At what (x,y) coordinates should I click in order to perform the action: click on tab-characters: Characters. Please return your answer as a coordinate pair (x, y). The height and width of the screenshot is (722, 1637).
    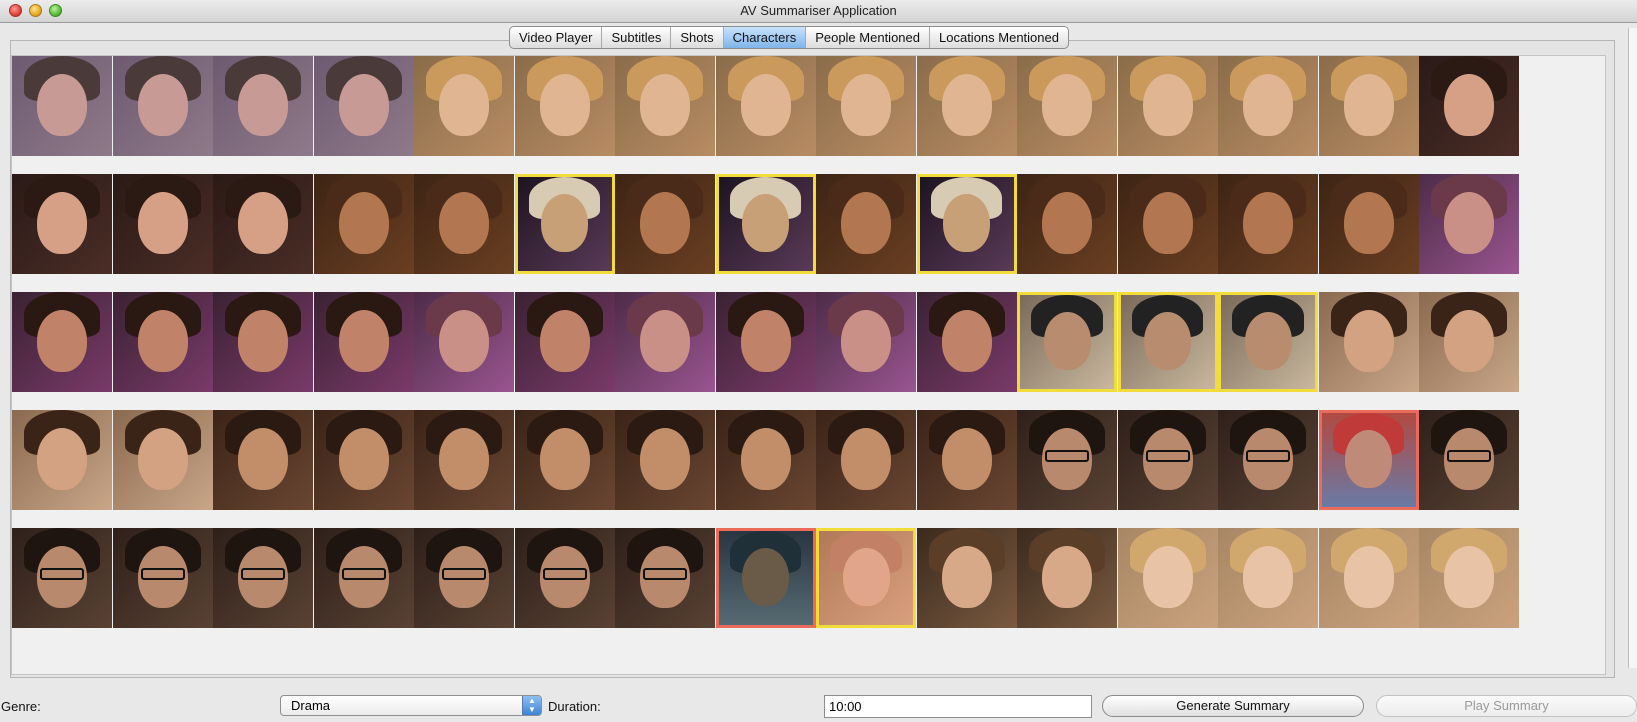
    Looking at the image, I should click on (765, 37).